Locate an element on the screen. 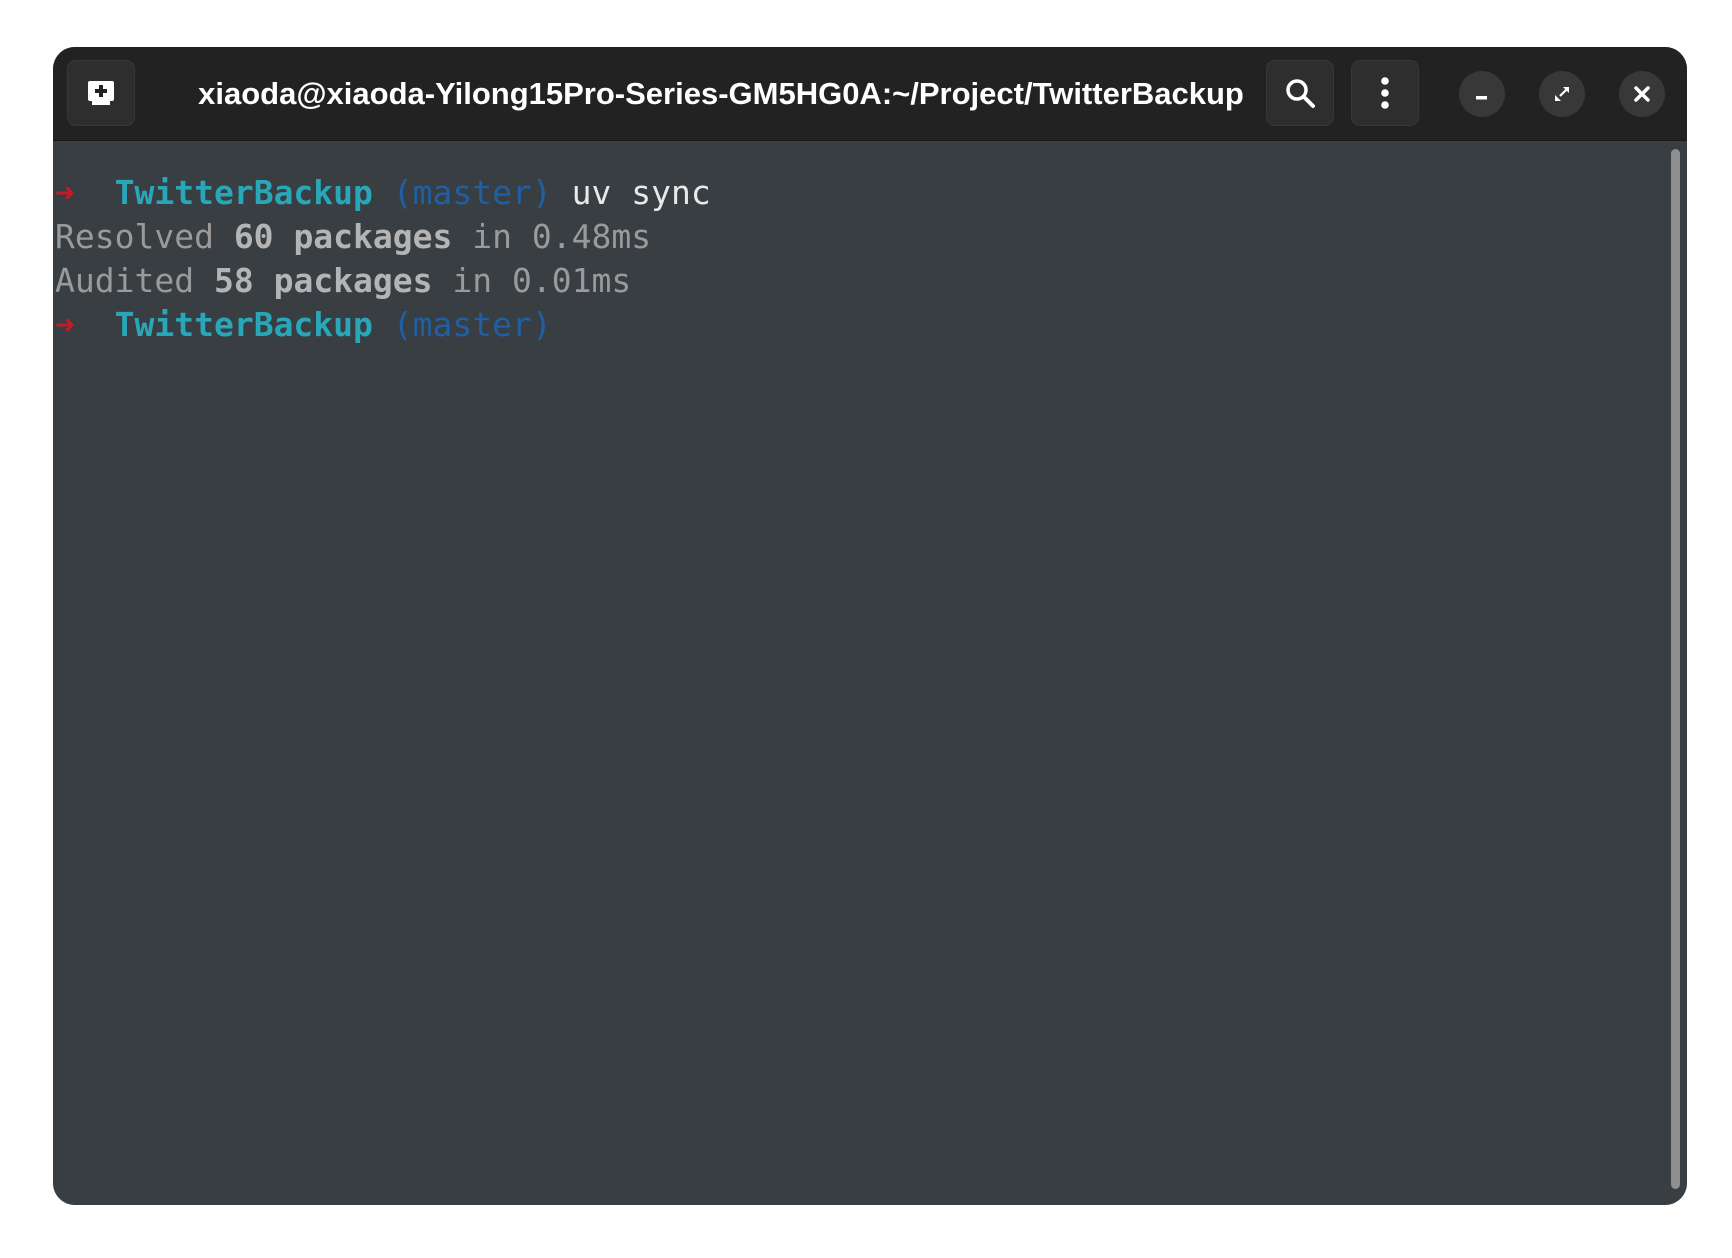 This screenshot has width=1732, height=1258. close-icon is located at coordinates (1642, 94).